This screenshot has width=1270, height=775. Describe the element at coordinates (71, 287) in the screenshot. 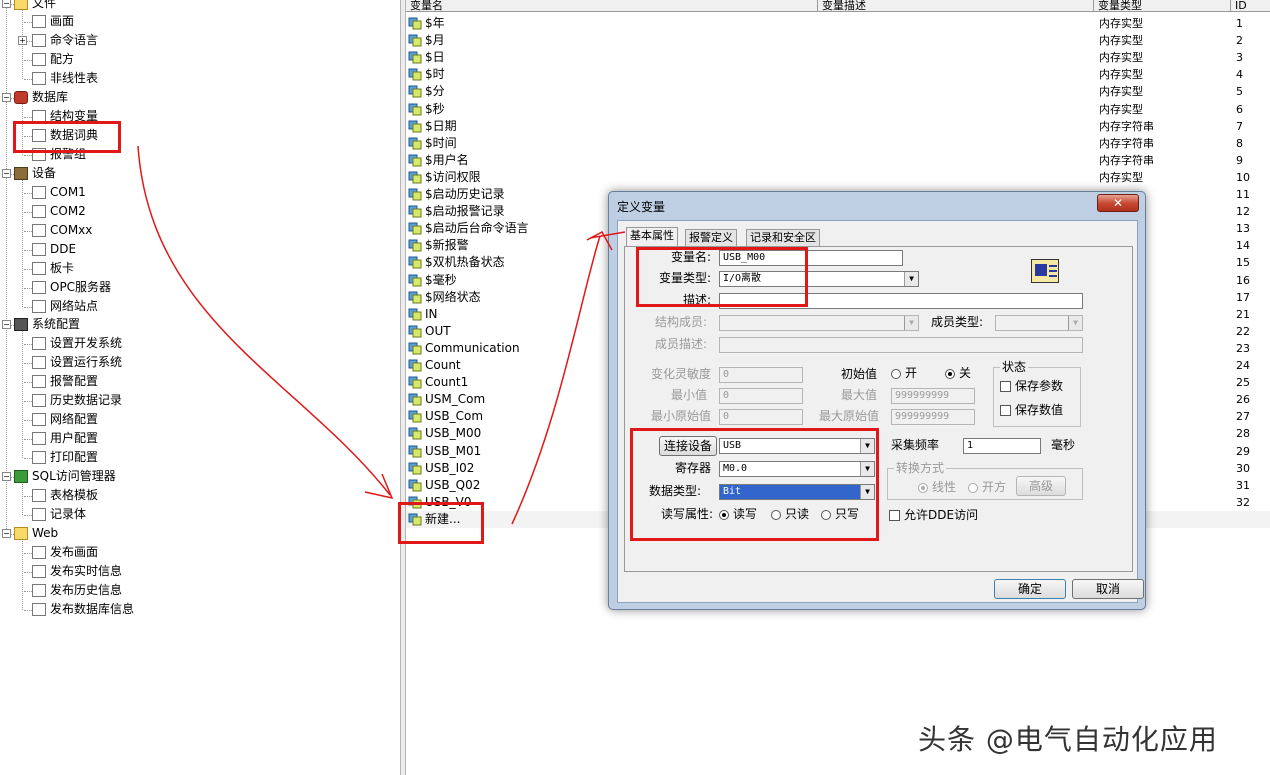

I see `tree-item: OPC服务器` at that location.